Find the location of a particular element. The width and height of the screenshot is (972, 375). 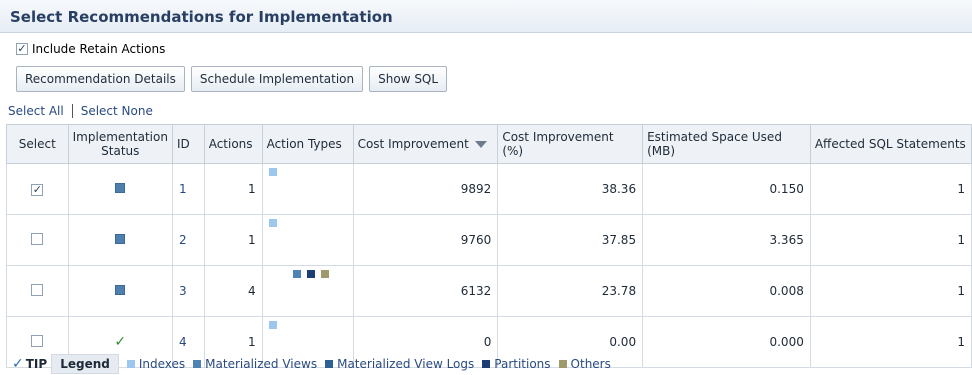

legend-item-others: Others is located at coordinates (584, 364).